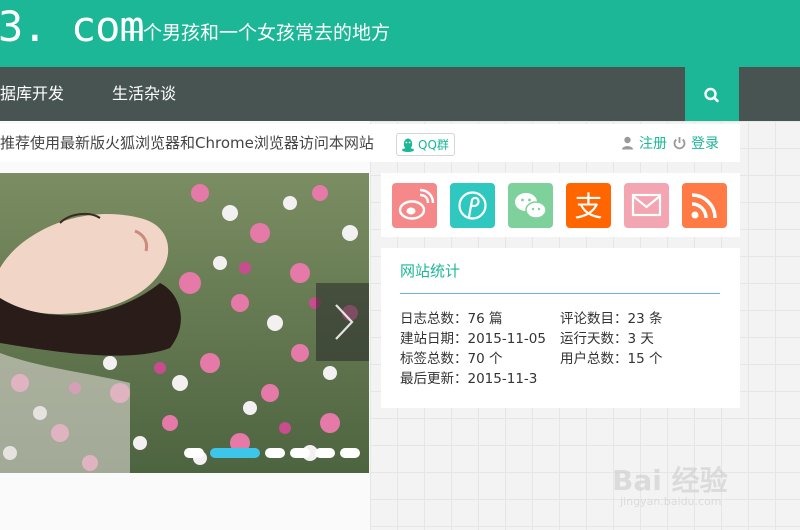 This screenshot has width=800, height=530. What do you see at coordinates (72, 27) in the screenshot?
I see `site-logo: 3. com` at bounding box center [72, 27].